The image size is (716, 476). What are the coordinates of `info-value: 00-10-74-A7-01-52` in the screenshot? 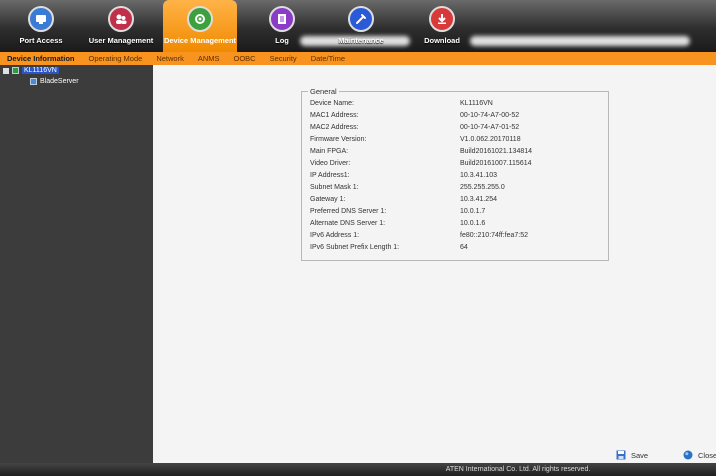 It's located at (490, 127).